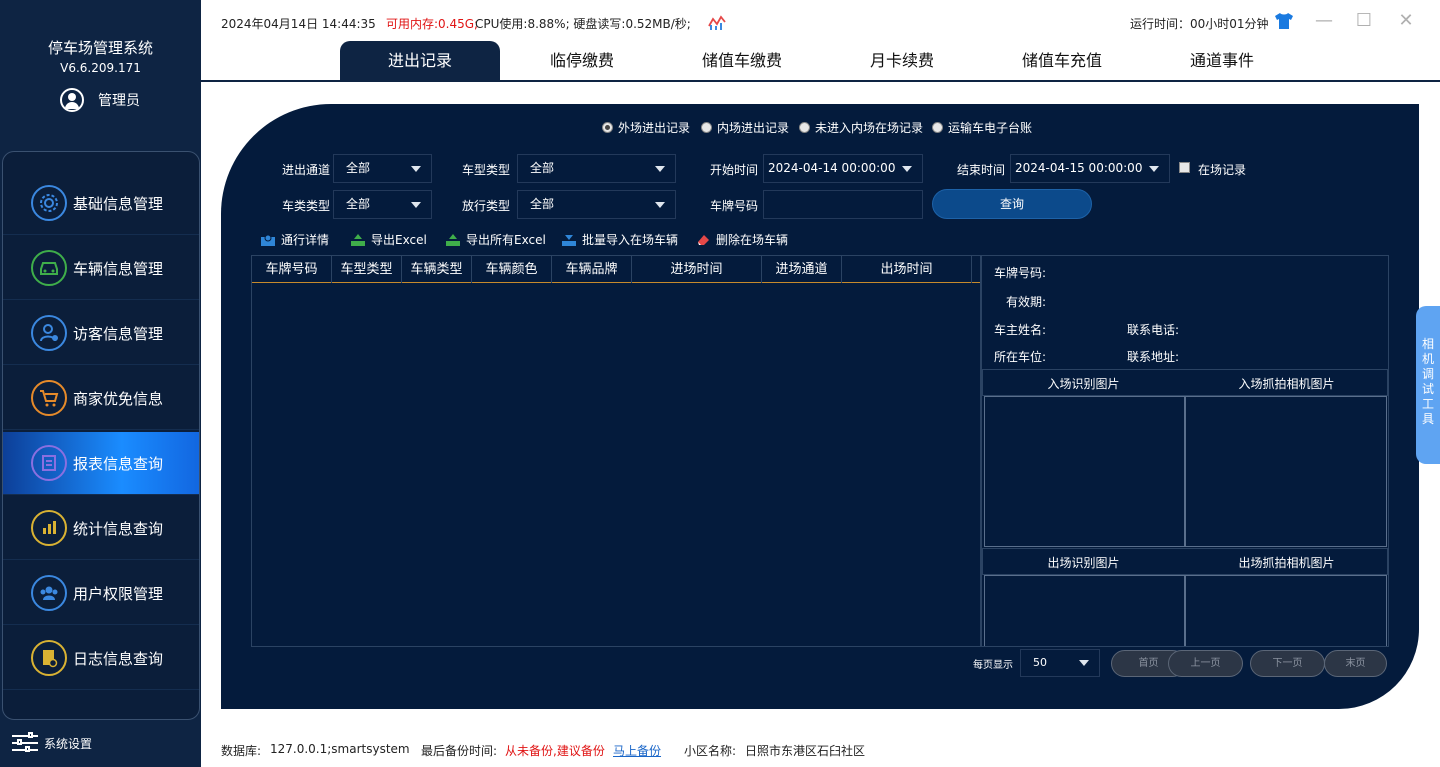 The width and height of the screenshot is (1440, 767). I want to click on id-card-icon, so click(268, 240).